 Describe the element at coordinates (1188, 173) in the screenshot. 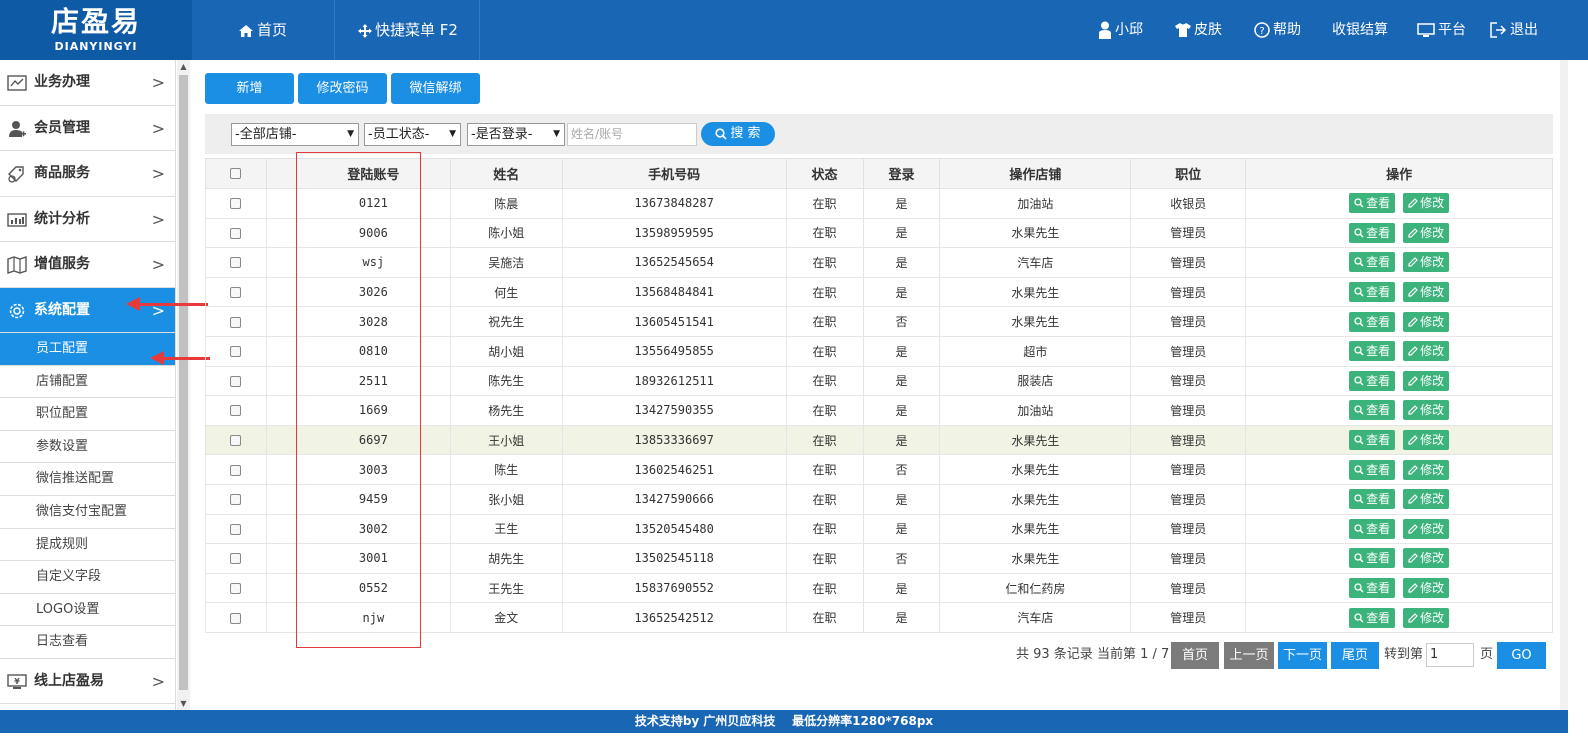

I see `header-position: 职位` at that location.